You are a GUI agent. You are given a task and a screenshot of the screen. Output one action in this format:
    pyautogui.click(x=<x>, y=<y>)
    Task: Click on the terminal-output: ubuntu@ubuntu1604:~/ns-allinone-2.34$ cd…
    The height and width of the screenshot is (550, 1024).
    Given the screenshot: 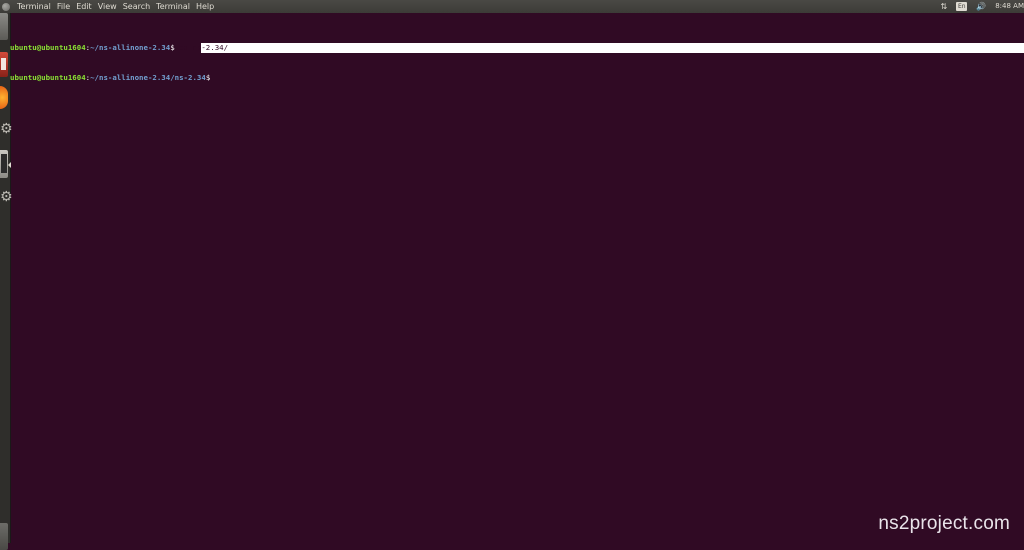 What is the action you would take?
    pyautogui.click(x=517, y=58)
    